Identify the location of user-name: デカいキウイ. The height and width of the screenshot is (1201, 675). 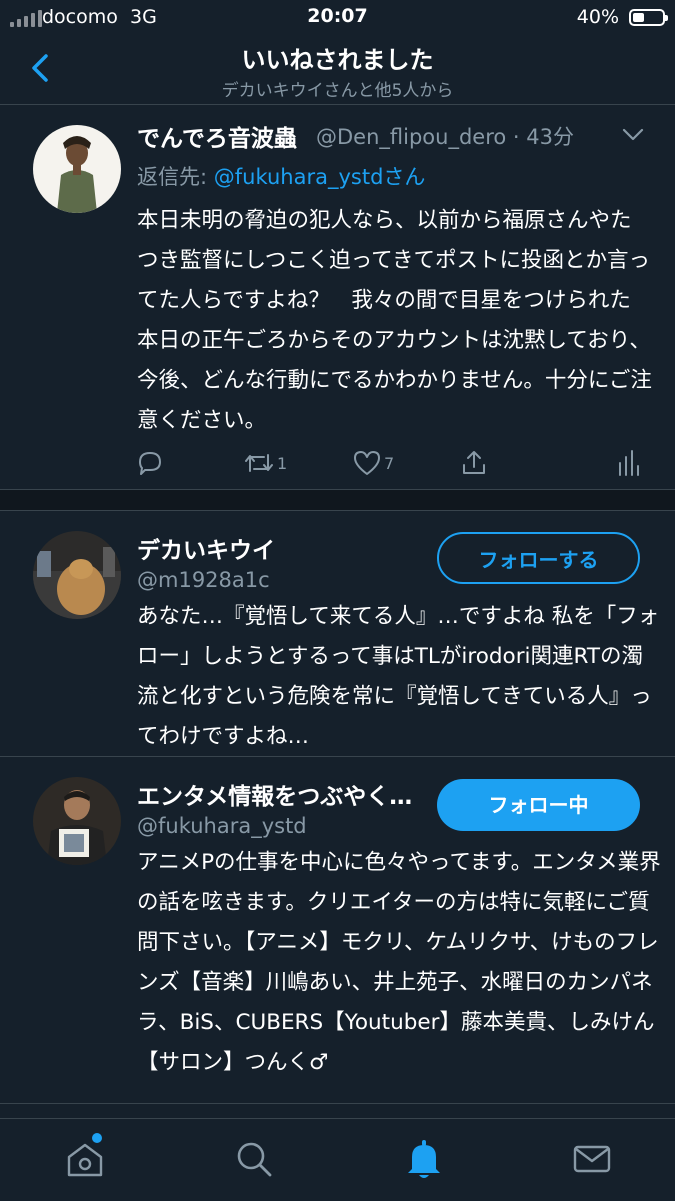
(277, 548).